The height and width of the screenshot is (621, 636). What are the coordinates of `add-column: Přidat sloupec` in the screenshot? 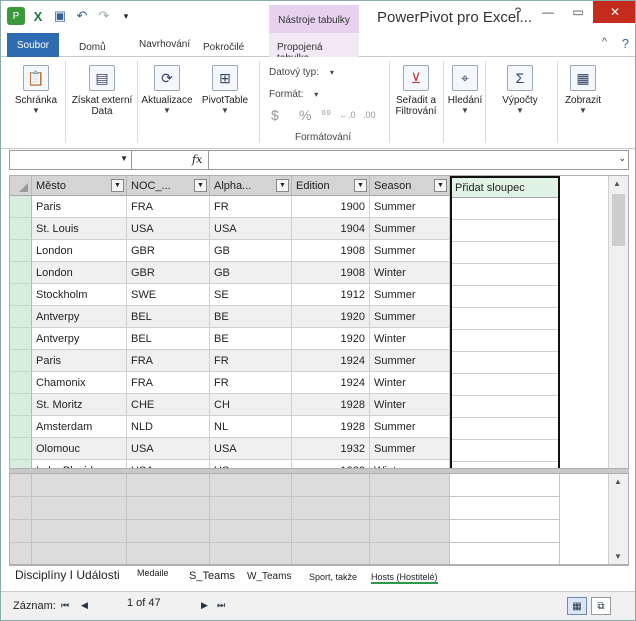 It's located at (505, 322).